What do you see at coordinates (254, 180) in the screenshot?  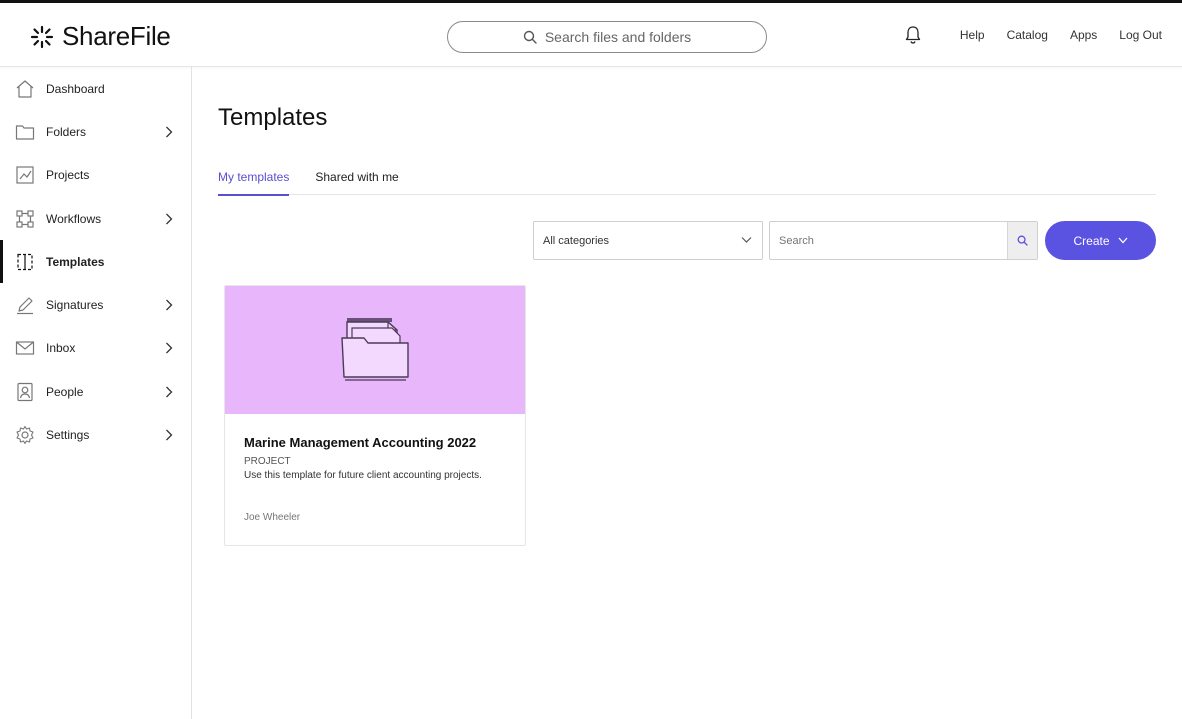 I see `tab-my-templates: My templates` at bounding box center [254, 180].